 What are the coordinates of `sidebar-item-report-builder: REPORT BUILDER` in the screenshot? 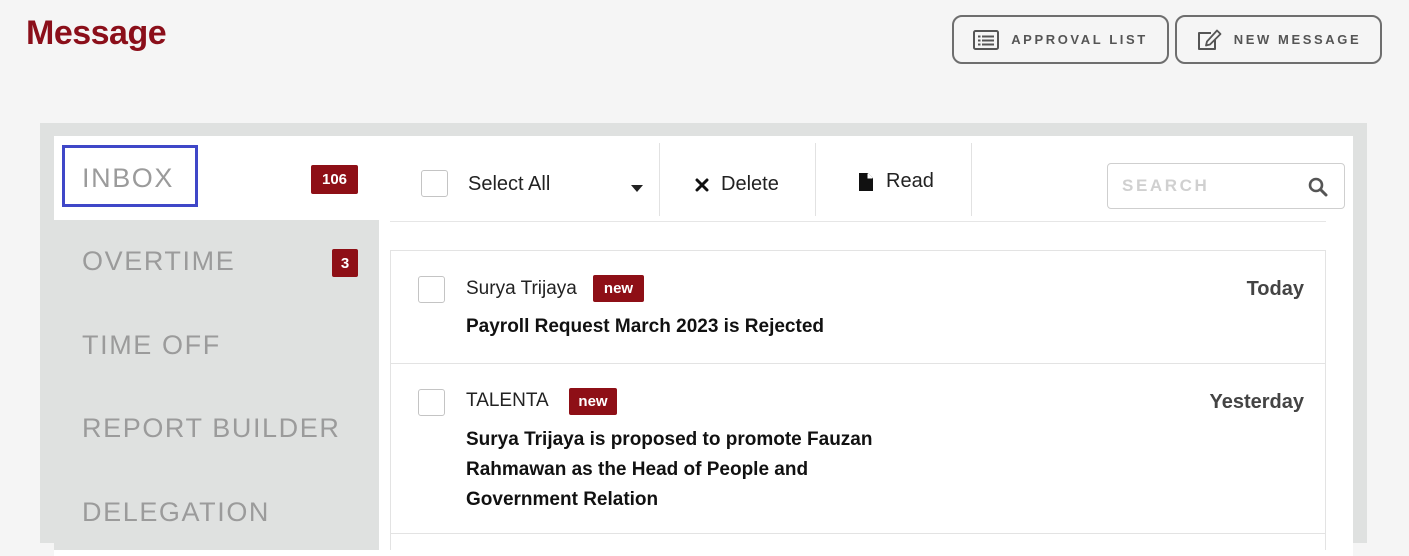 It's located at (211, 428).